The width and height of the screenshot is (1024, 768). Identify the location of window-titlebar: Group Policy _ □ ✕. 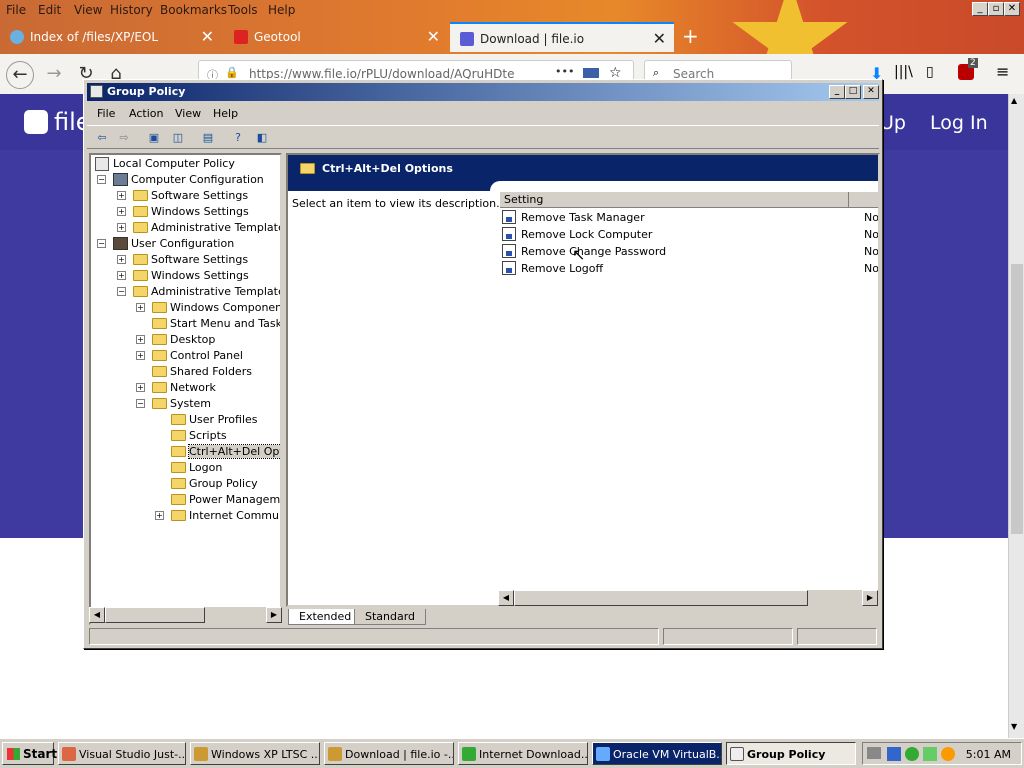
(483, 92).